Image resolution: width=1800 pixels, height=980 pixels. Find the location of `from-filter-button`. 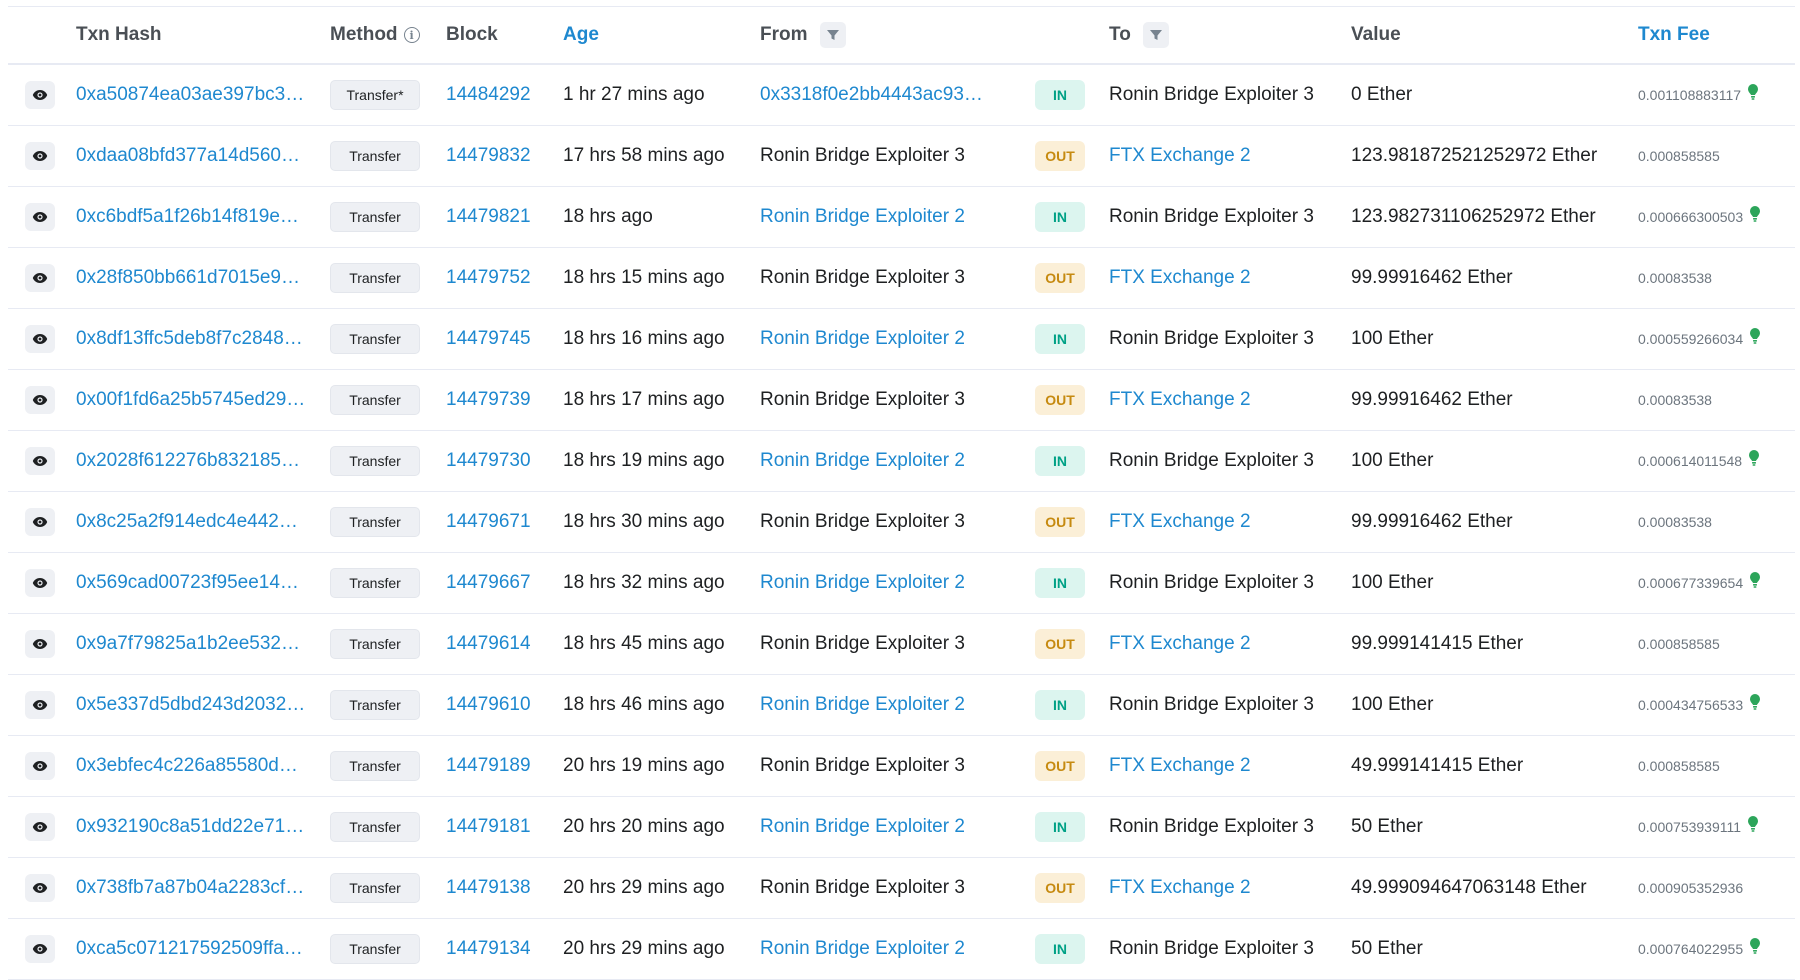

from-filter-button is located at coordinates (832, 35).